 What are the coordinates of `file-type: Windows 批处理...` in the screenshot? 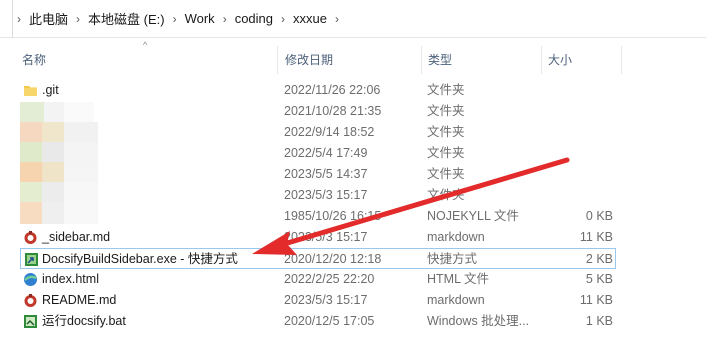 It's located at (478, 321).